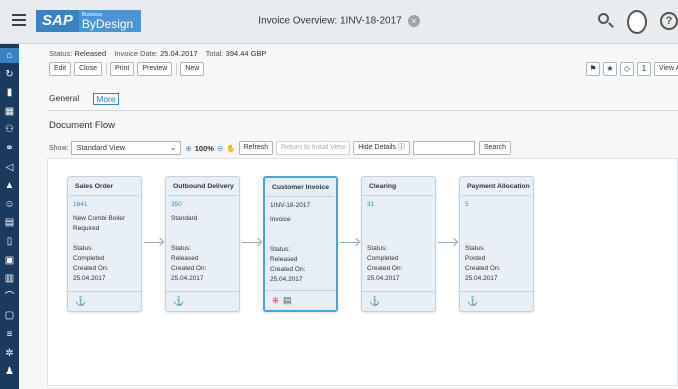 The width and height of the screenshot is (678, 389). What do you see at coordinates (637, 22) in the screenshot?
I see `avatar` at bounding box center [637, 22].